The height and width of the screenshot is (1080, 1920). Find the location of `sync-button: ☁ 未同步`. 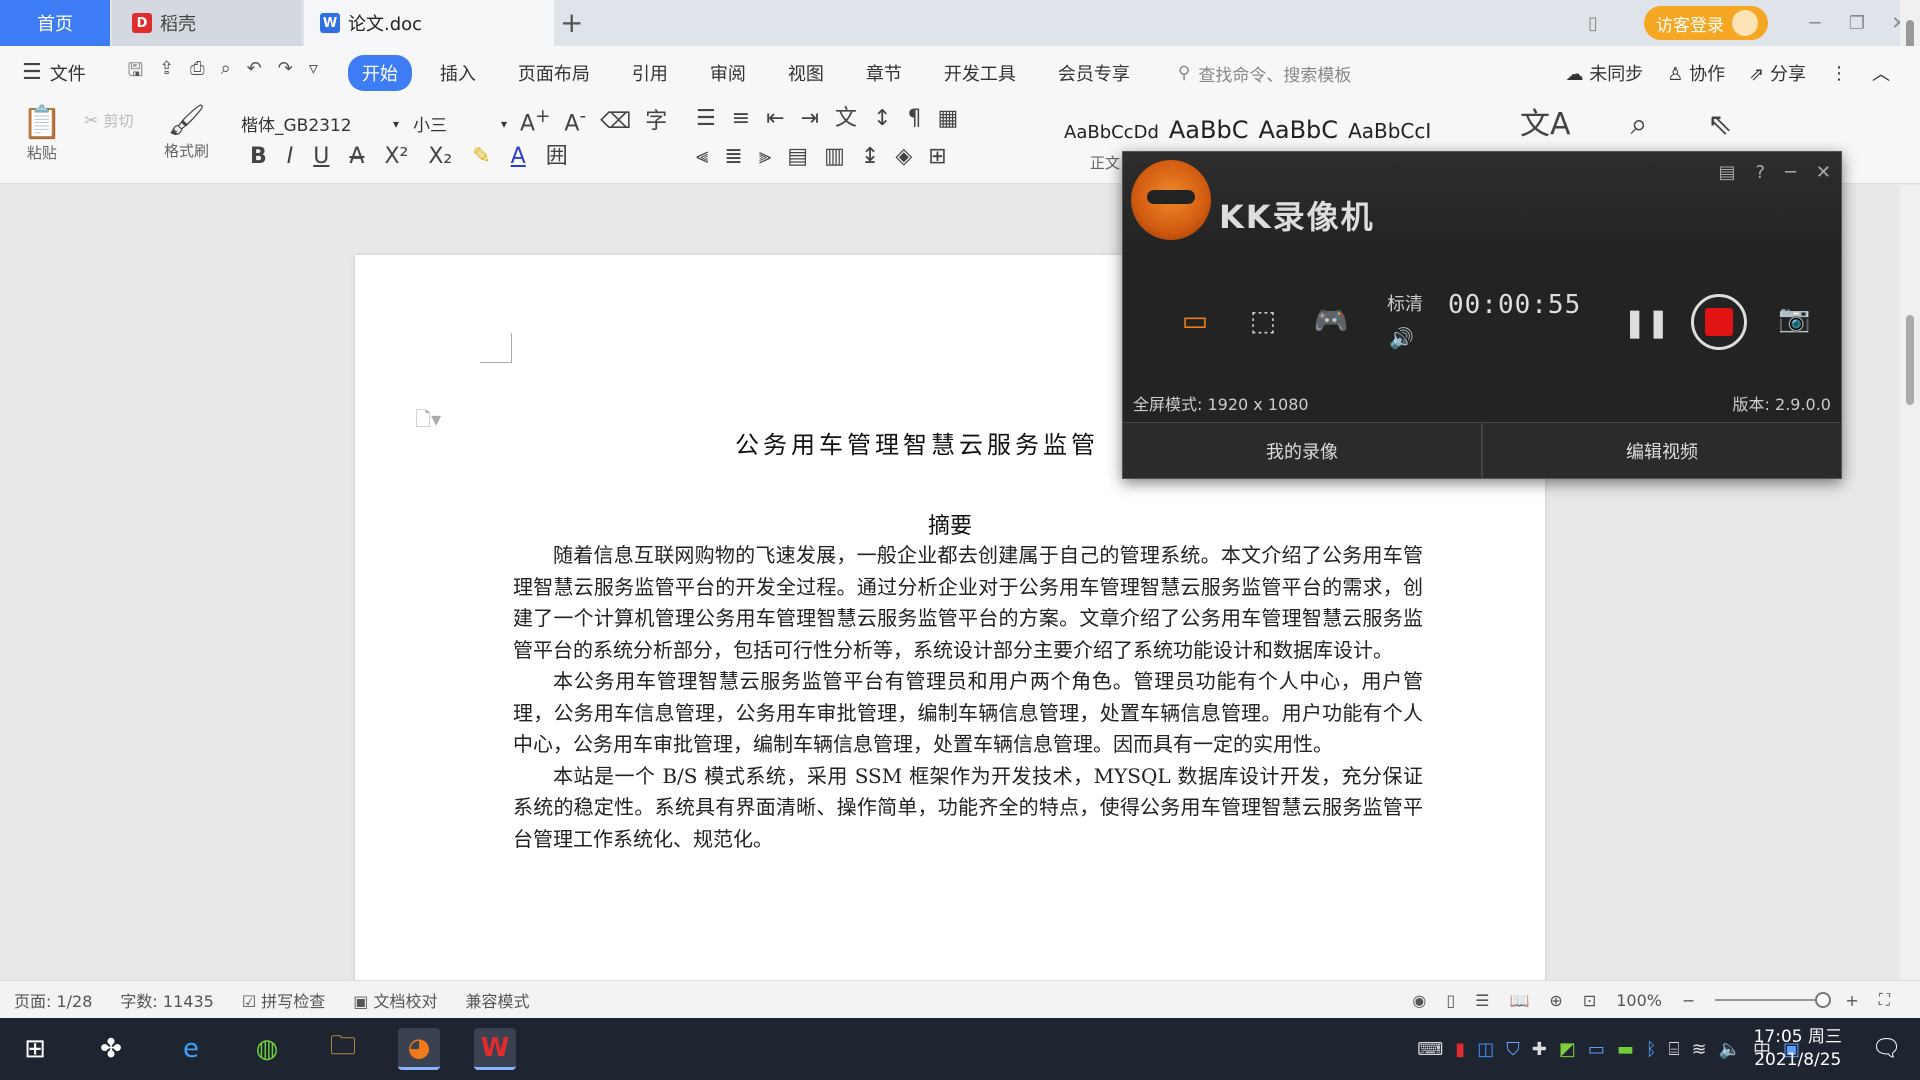

sync-button: ☁ 未同步 is located at coordinates (1605, 73).